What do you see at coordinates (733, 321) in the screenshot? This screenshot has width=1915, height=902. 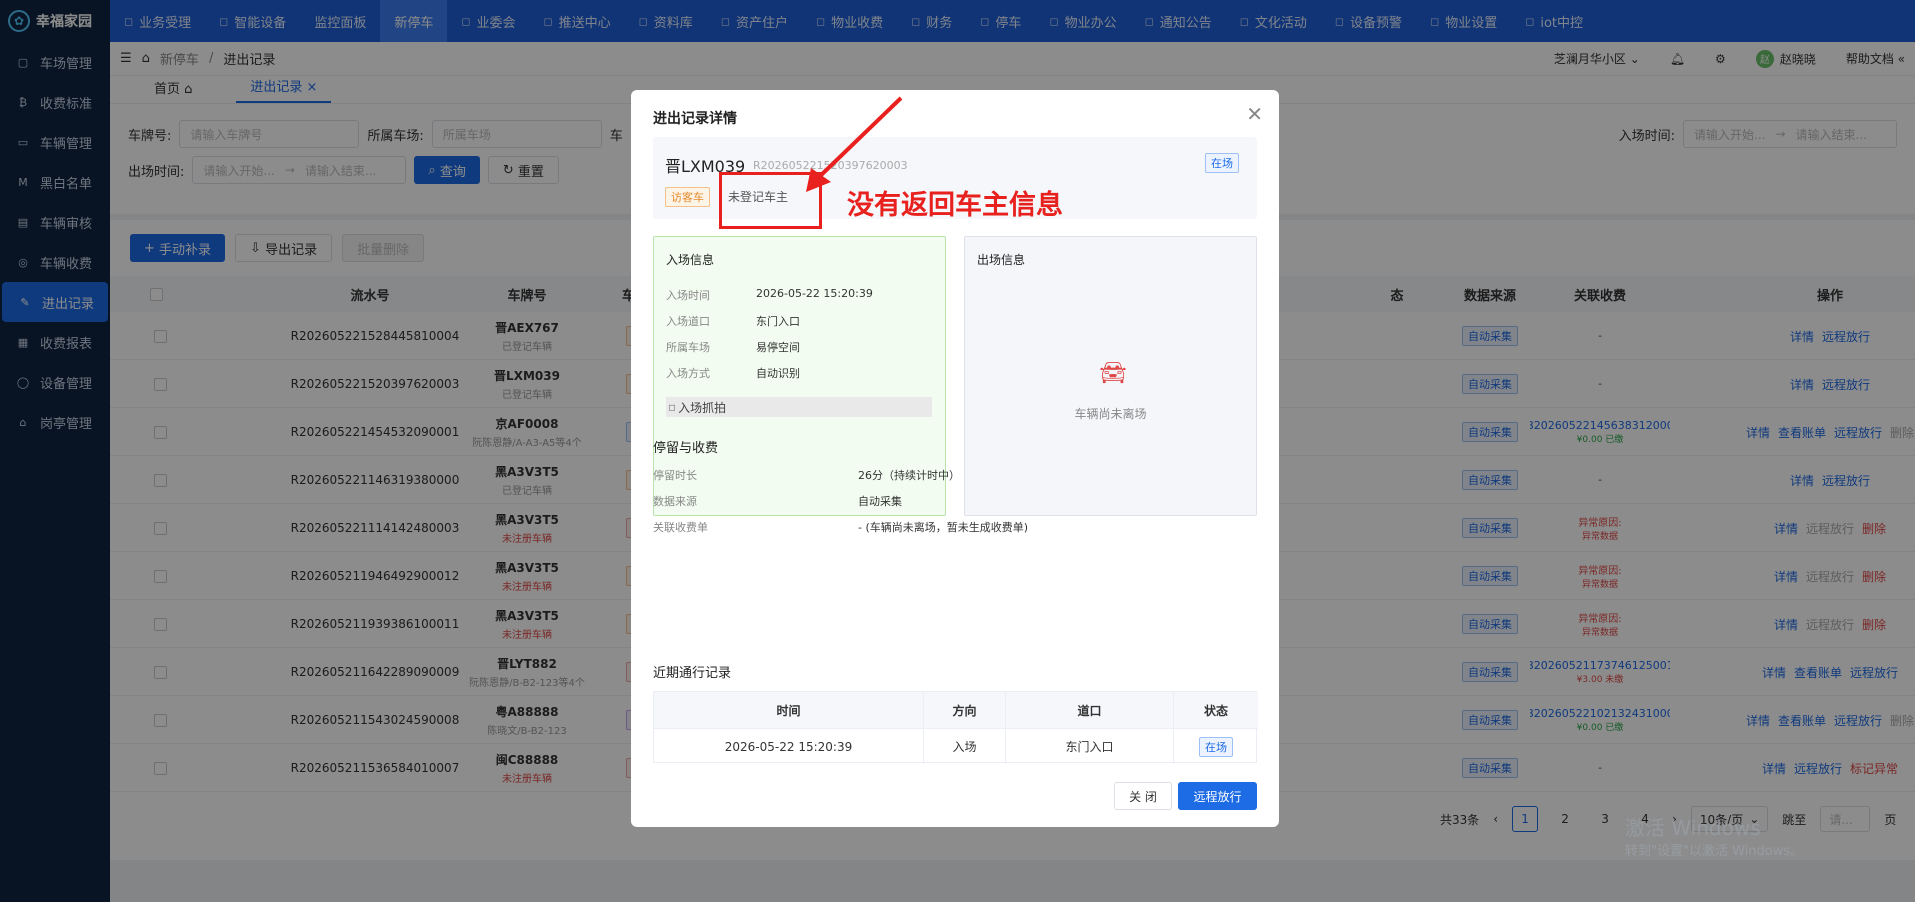 I see `entry-gate: 入场道口 东门入口` at bounding box center [733, 321].